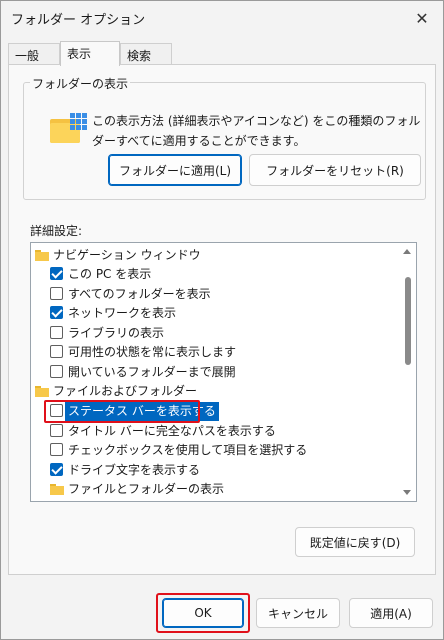 The width and height of the screenshot is (444, 640). What do you see at coordinates (407, 251) in the screenshot?
I see `scroll-up-icon` at bounding box center [407, 251].